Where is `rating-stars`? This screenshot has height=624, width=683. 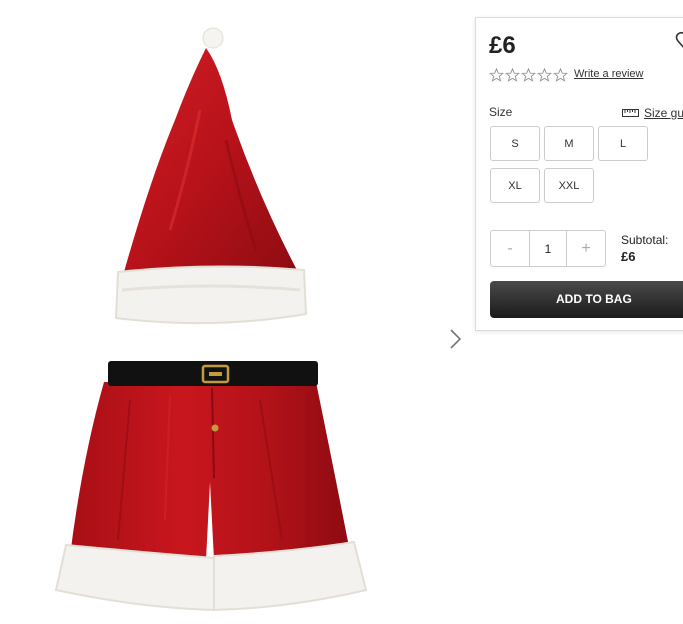
rating-stars is located at coordinates (528, 75).